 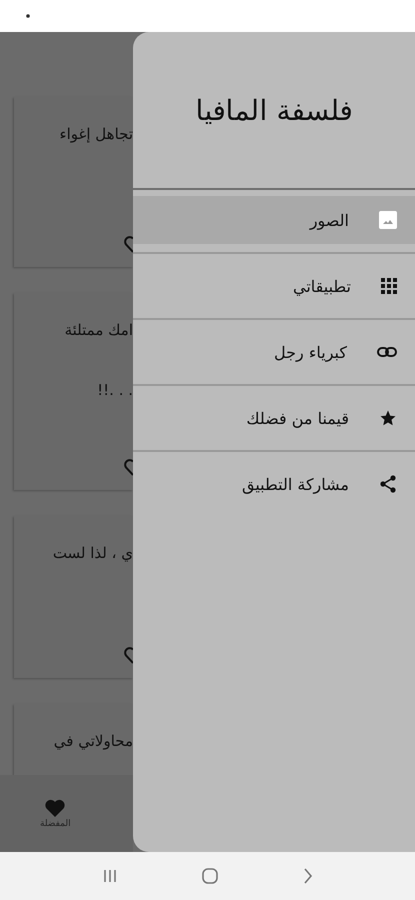 What do you see at coordinates (210, 876) in the screenshot?
I see `home-icon` at bounding box center [210, 876].